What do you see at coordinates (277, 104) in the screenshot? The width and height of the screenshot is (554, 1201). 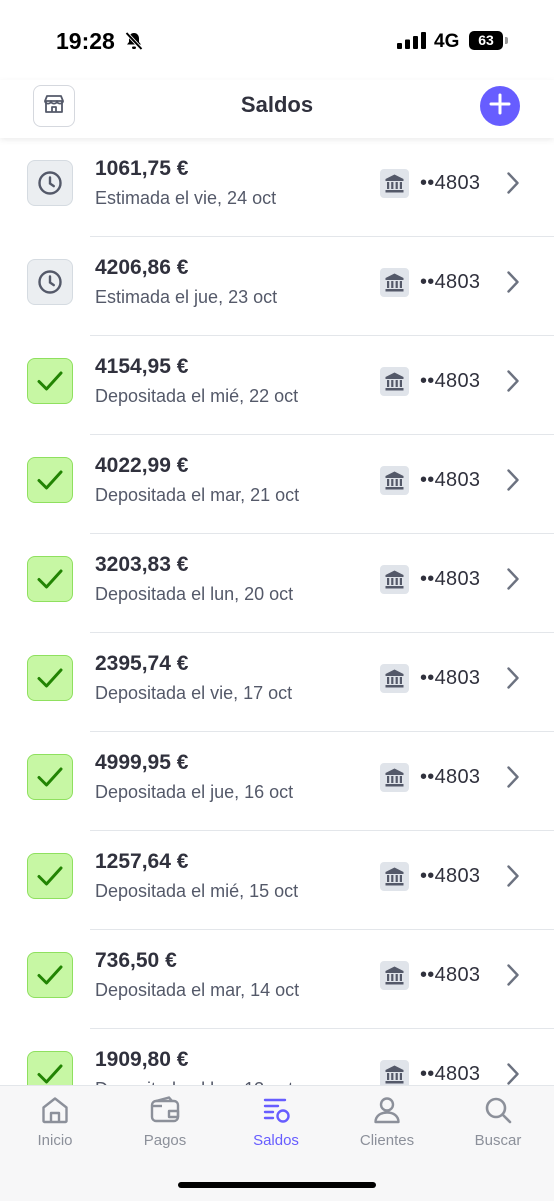 I see `page-title: Saldos` at bounding box center [277, 104].